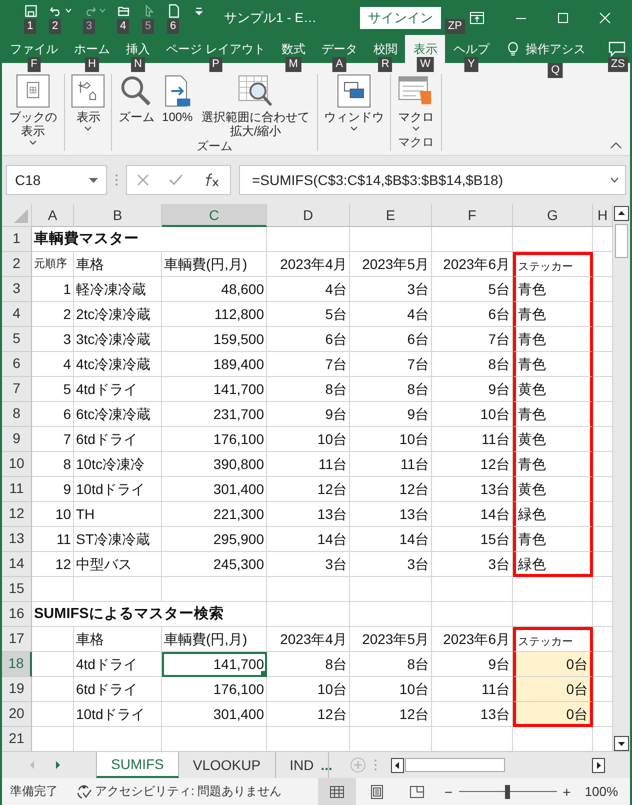 The image size is (632, 805). What do you see at coordinates (188, 791) in the screenshot?
I see `accessibility-status: アクセシビリティ: 問題ありません` at bounding box center [188, 791].